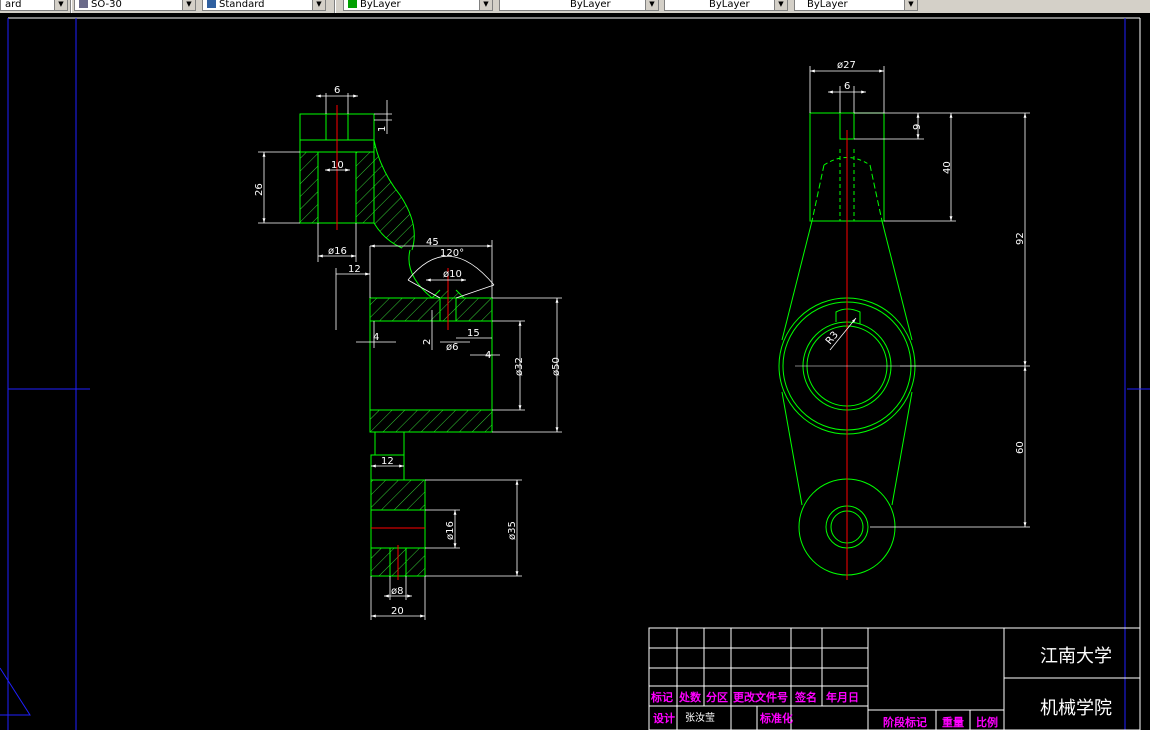 The width and height of the screenshot is (1150, 730). Describe the element at coordinates (987, 722) in the screenshot. I see `label-scale: 比例` at that location.